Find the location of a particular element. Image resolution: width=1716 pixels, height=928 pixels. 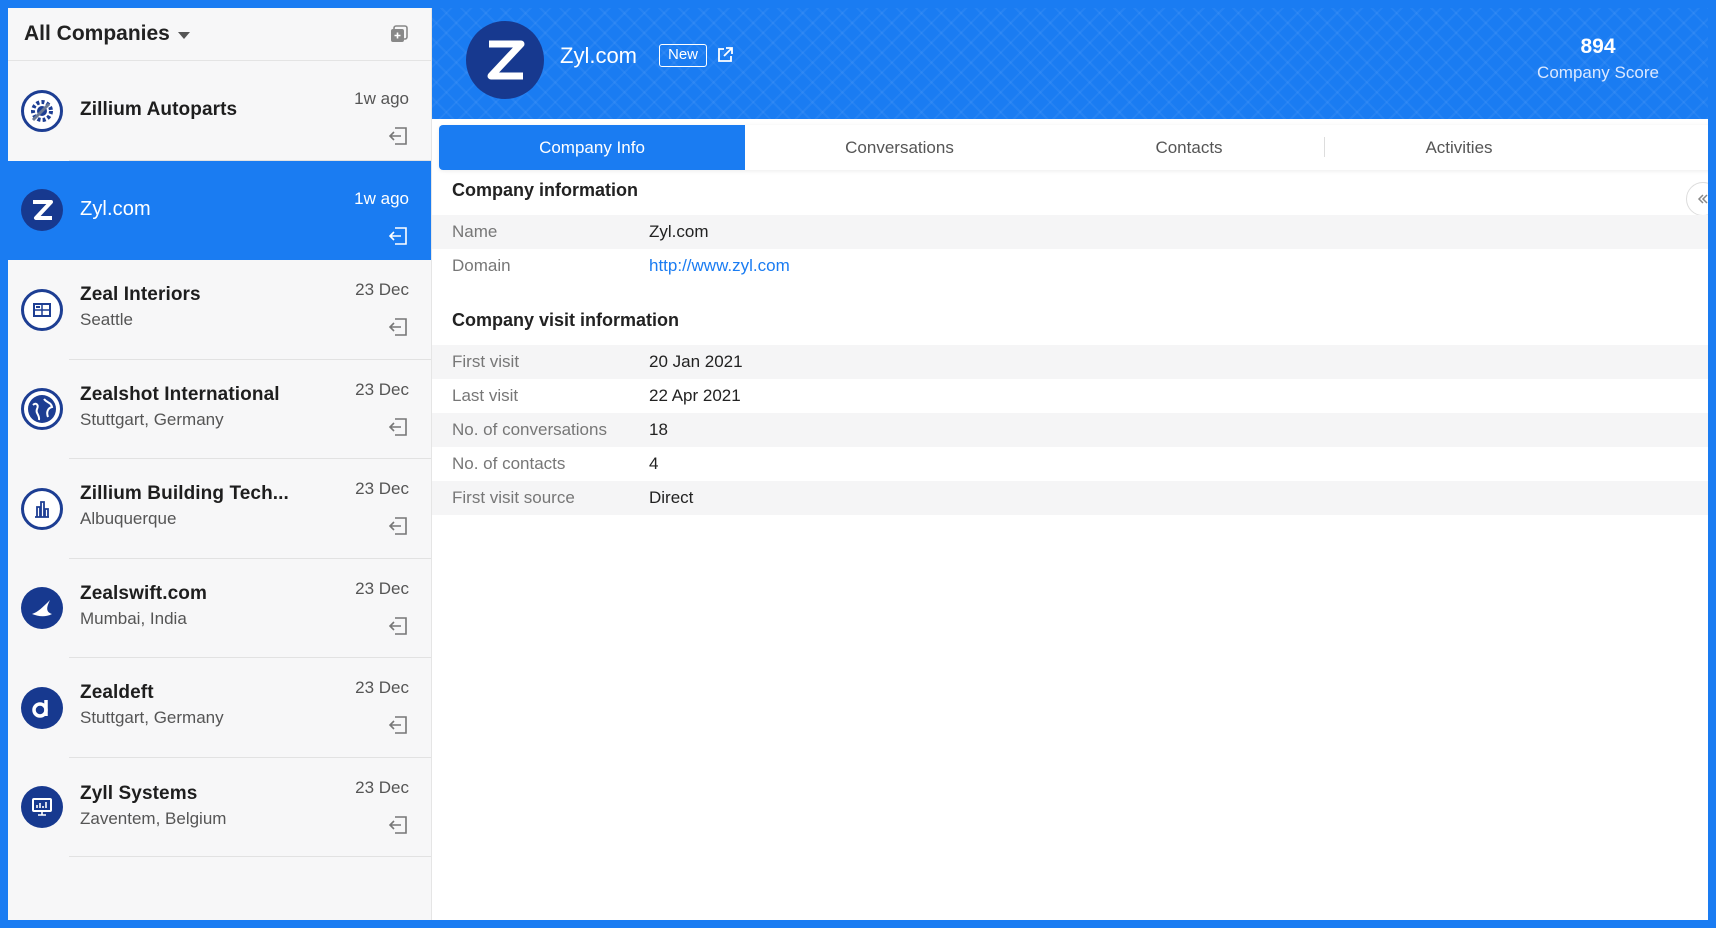

info-label: No. of contacts is located at coordinates (509, 463).